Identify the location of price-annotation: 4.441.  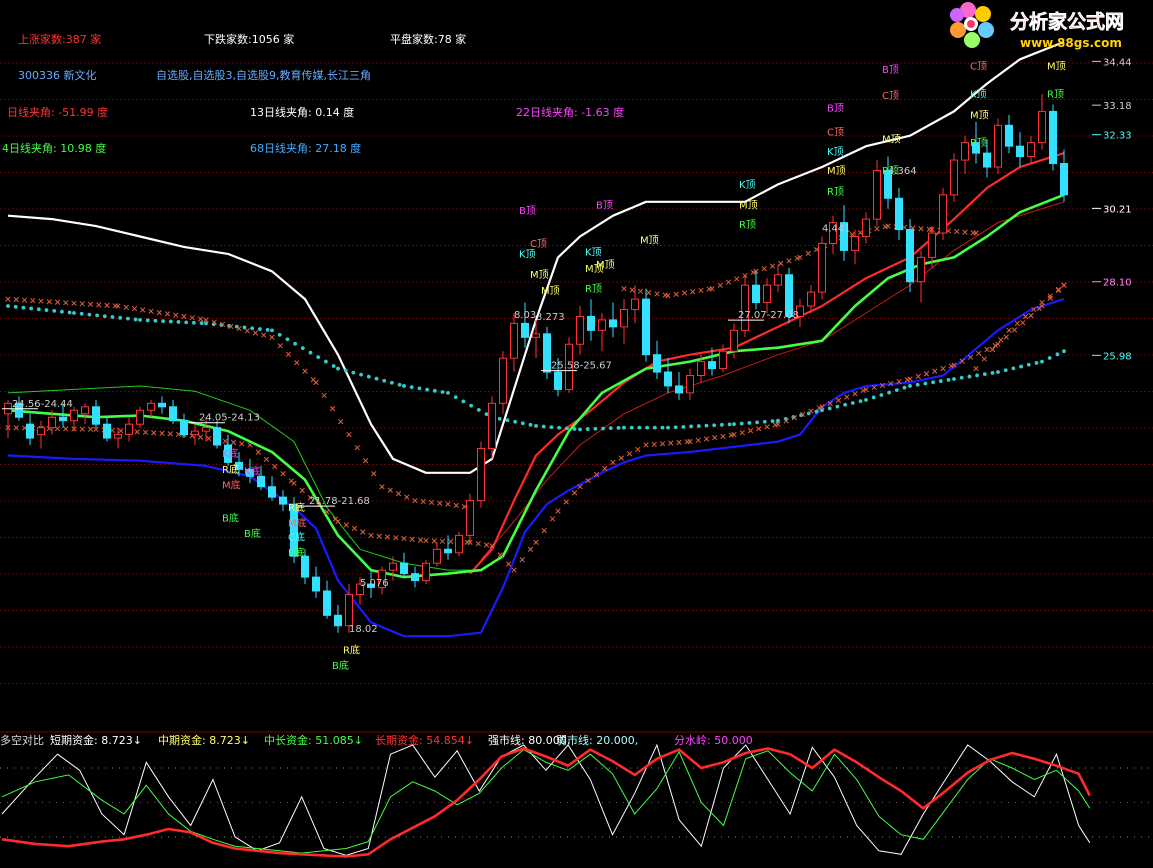
(836, 228).